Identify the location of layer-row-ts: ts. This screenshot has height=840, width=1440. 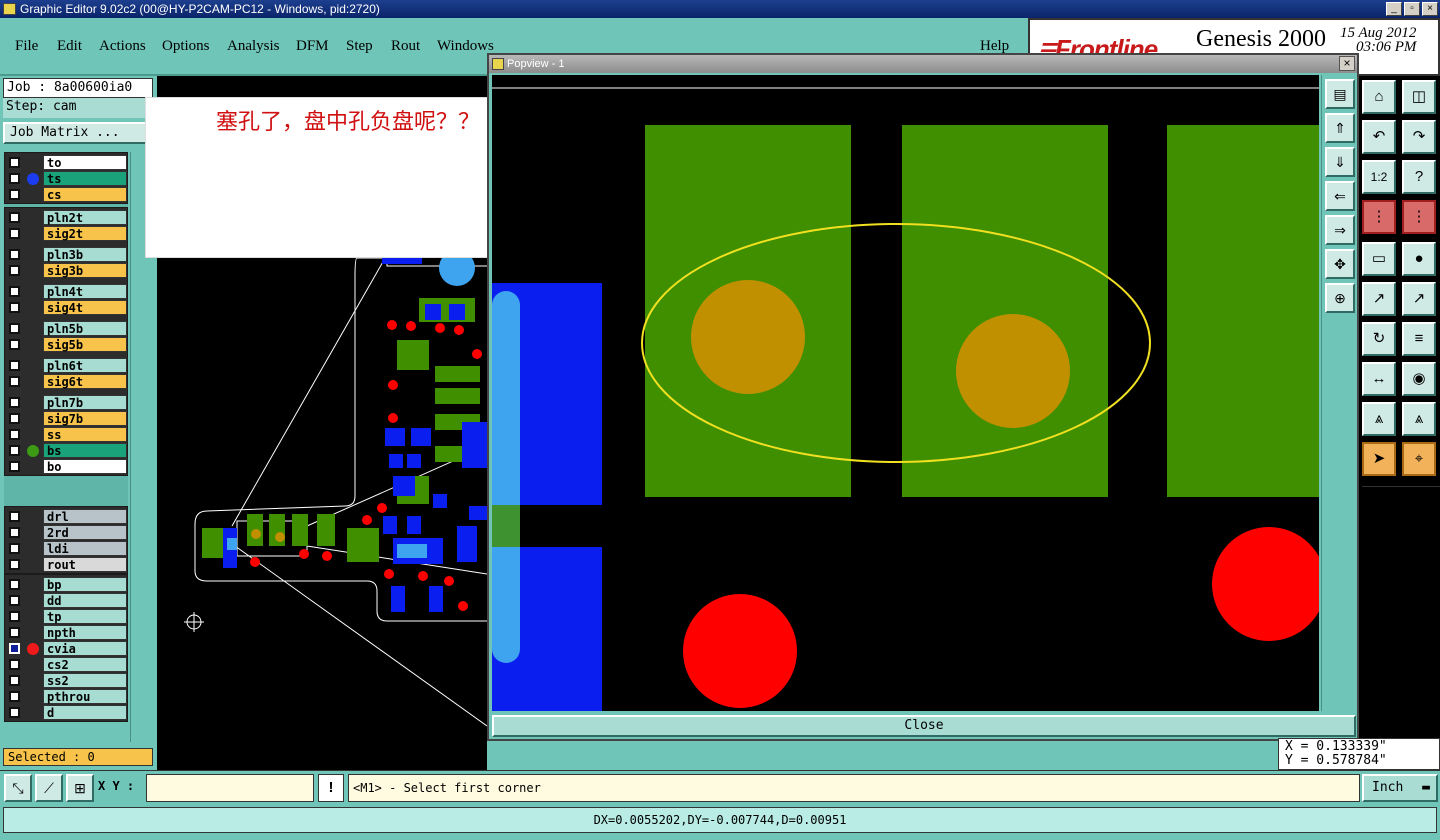
(66, 178).